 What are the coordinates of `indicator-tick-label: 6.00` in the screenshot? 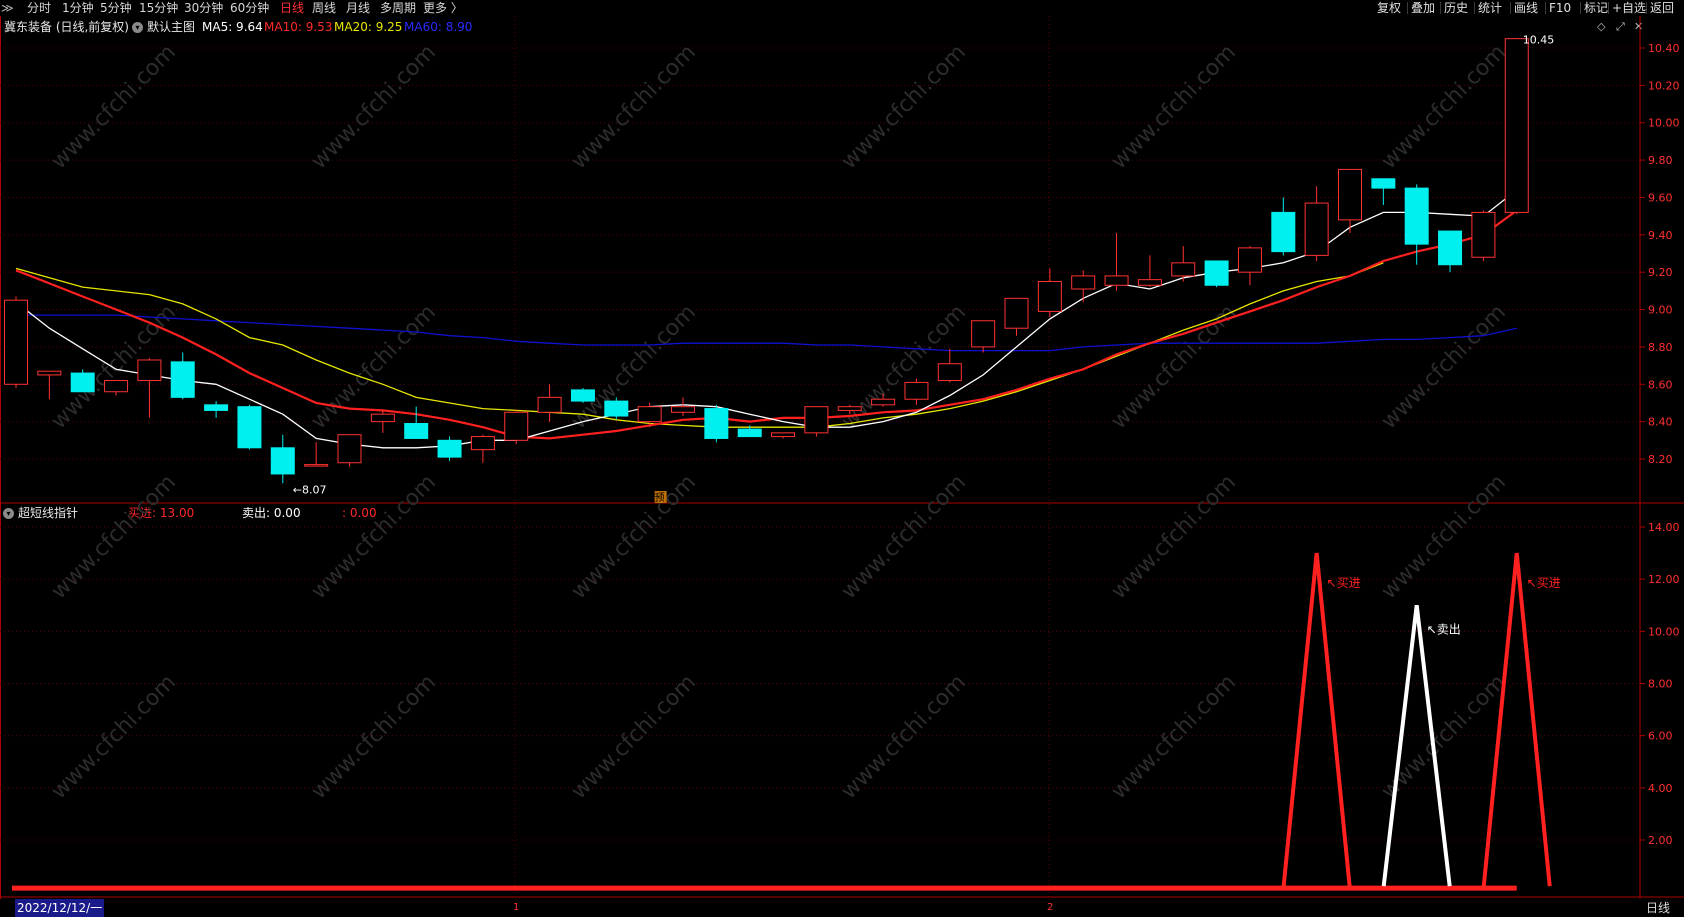 It's located at (1660, 736).